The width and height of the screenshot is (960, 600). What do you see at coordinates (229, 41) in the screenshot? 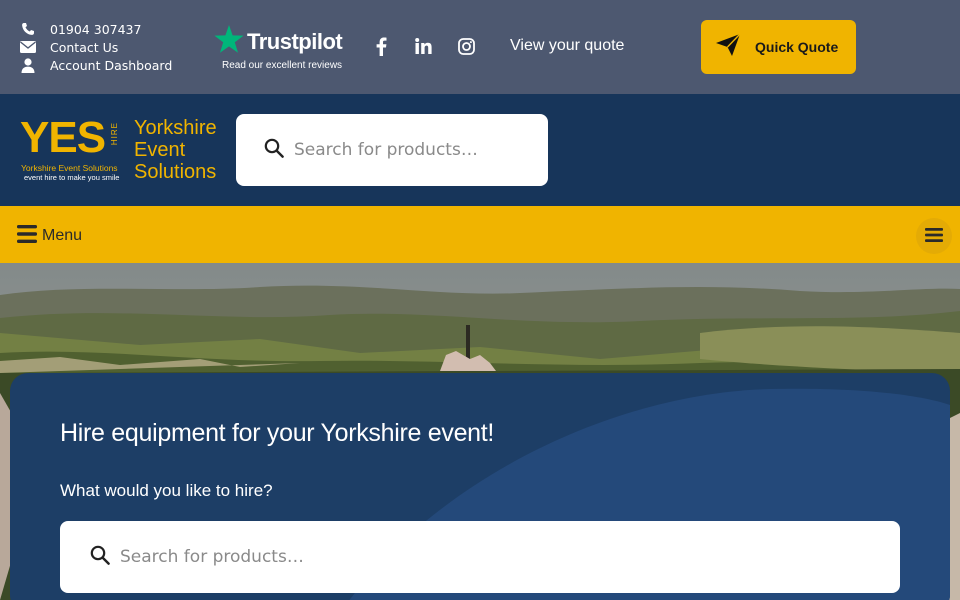
I see `trustpilot-star-icon` at bounding box center [229, 41].